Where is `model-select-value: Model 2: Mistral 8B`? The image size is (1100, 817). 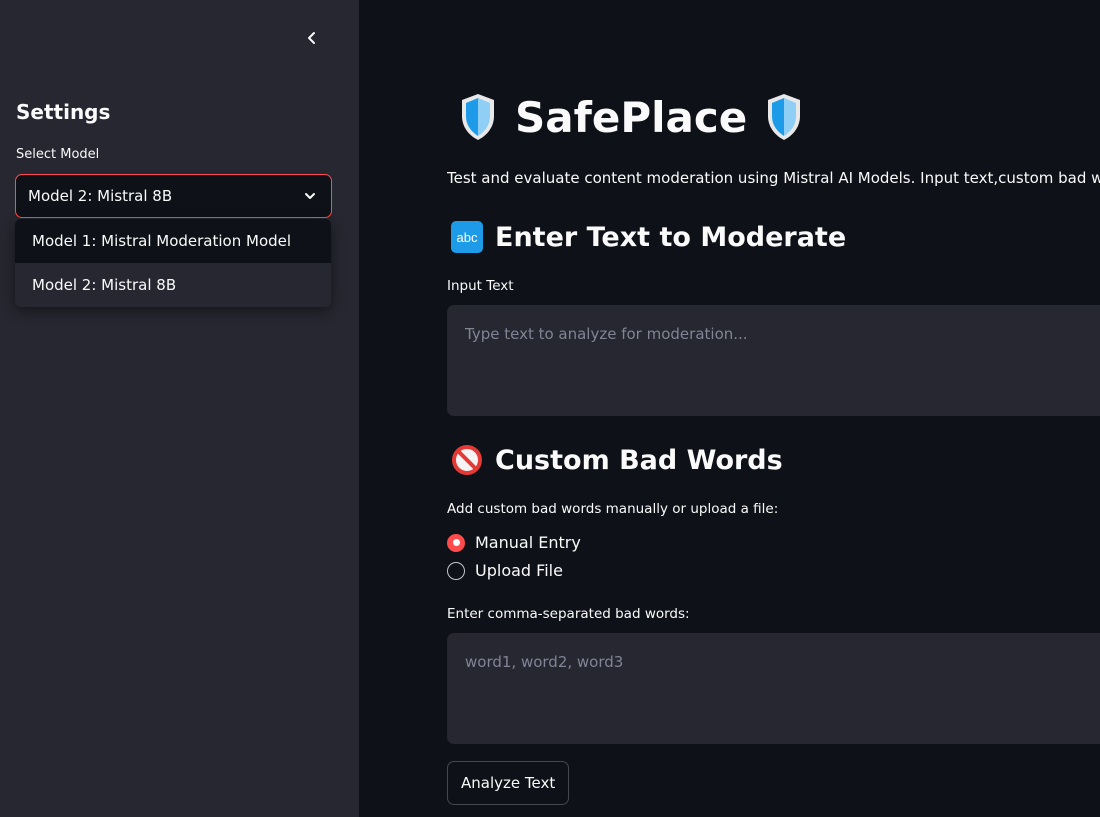 model-select-value: Model 2: Mistral 8B is located at coordinates (100, 196).